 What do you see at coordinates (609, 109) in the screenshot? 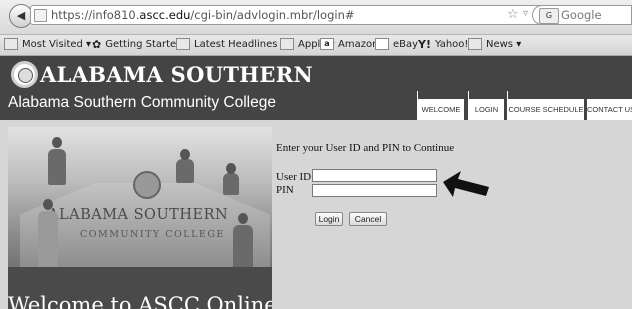
I see `nav-tab-contact-us: CONTACT US` at bounding box center [609, 109].